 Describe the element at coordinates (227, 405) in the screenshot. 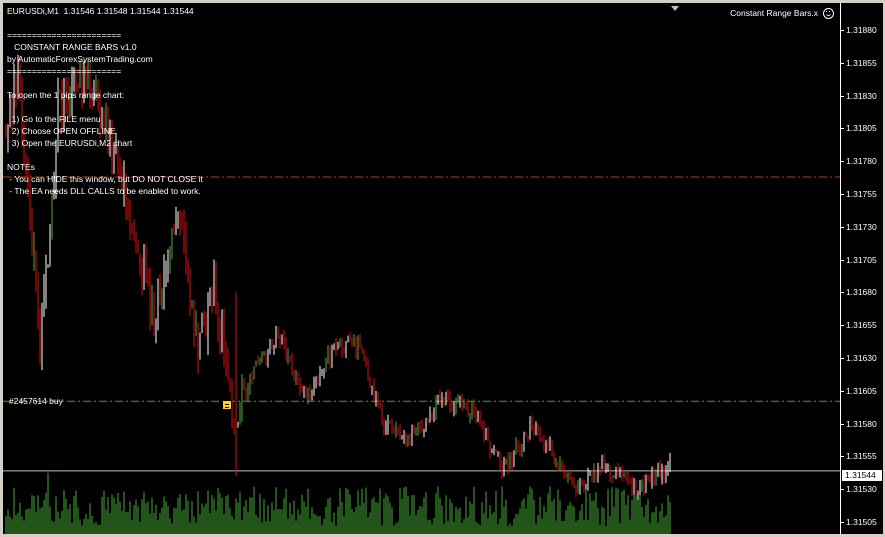

I see `order-open-arrow-icon` at that location.